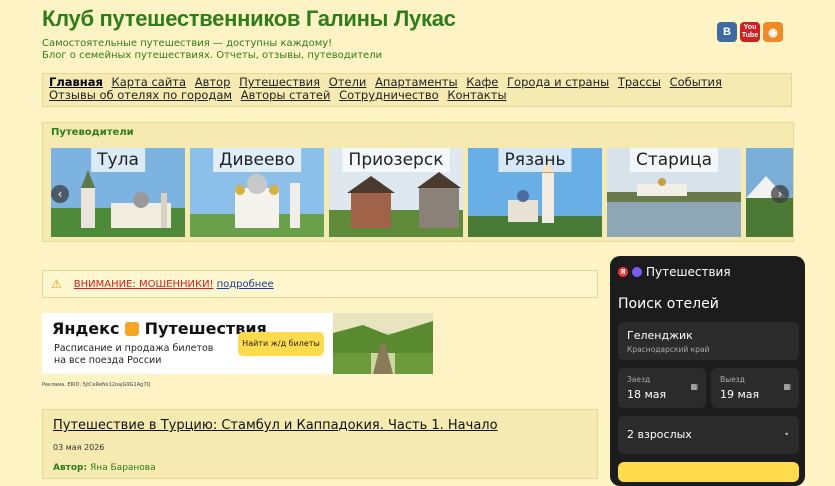 This screenshot has height=486, width=835. What do you see at coordinates (773, 32) in the screenshot?
I see `rss-icon: ◉` at bounding box center [773, 32].